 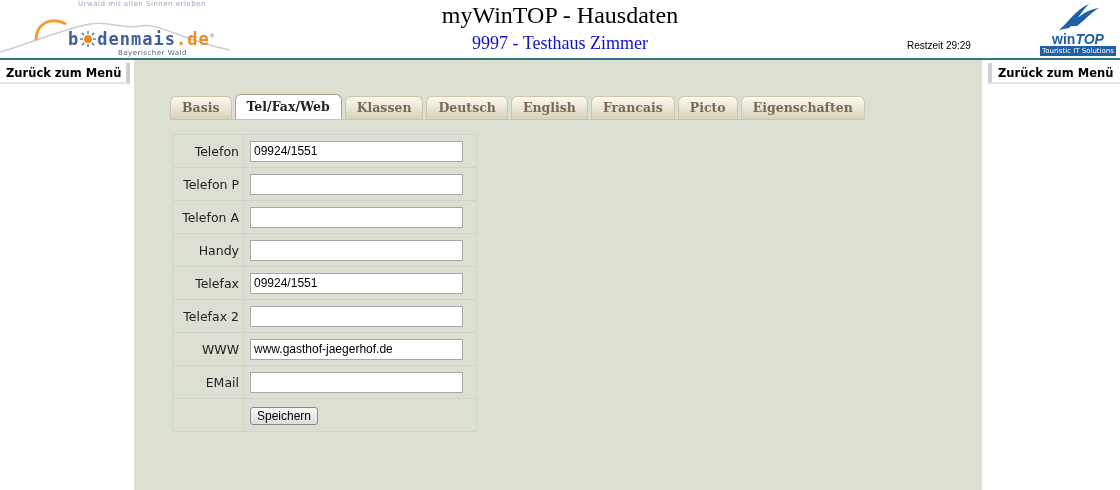 What do you see at coordinates (467, 107) in the screenshot?
I see `tab: Deutsch` at bounding box center [467, 107].